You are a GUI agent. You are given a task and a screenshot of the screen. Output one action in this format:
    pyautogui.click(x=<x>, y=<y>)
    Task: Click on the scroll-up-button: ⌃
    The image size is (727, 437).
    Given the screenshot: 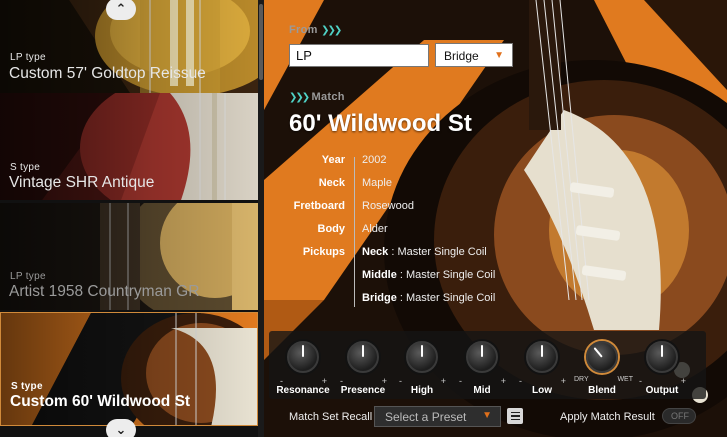 What is the action you would take?
    pyautogui.click(x=121, y=10)
    